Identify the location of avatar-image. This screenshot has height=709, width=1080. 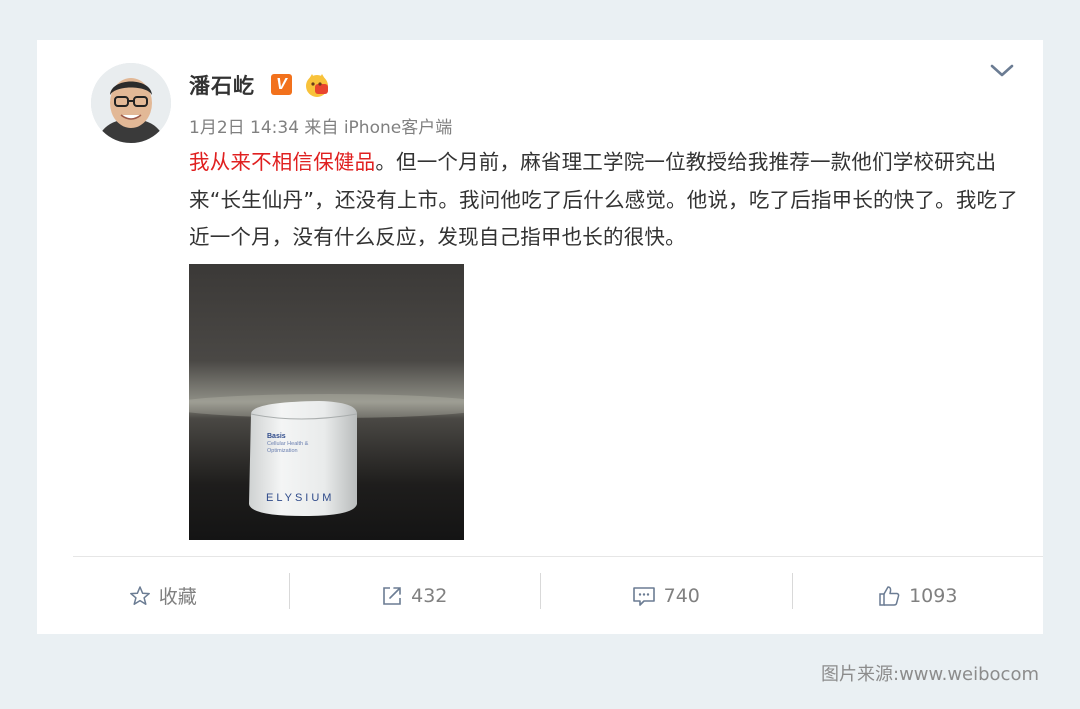
(131, 103).